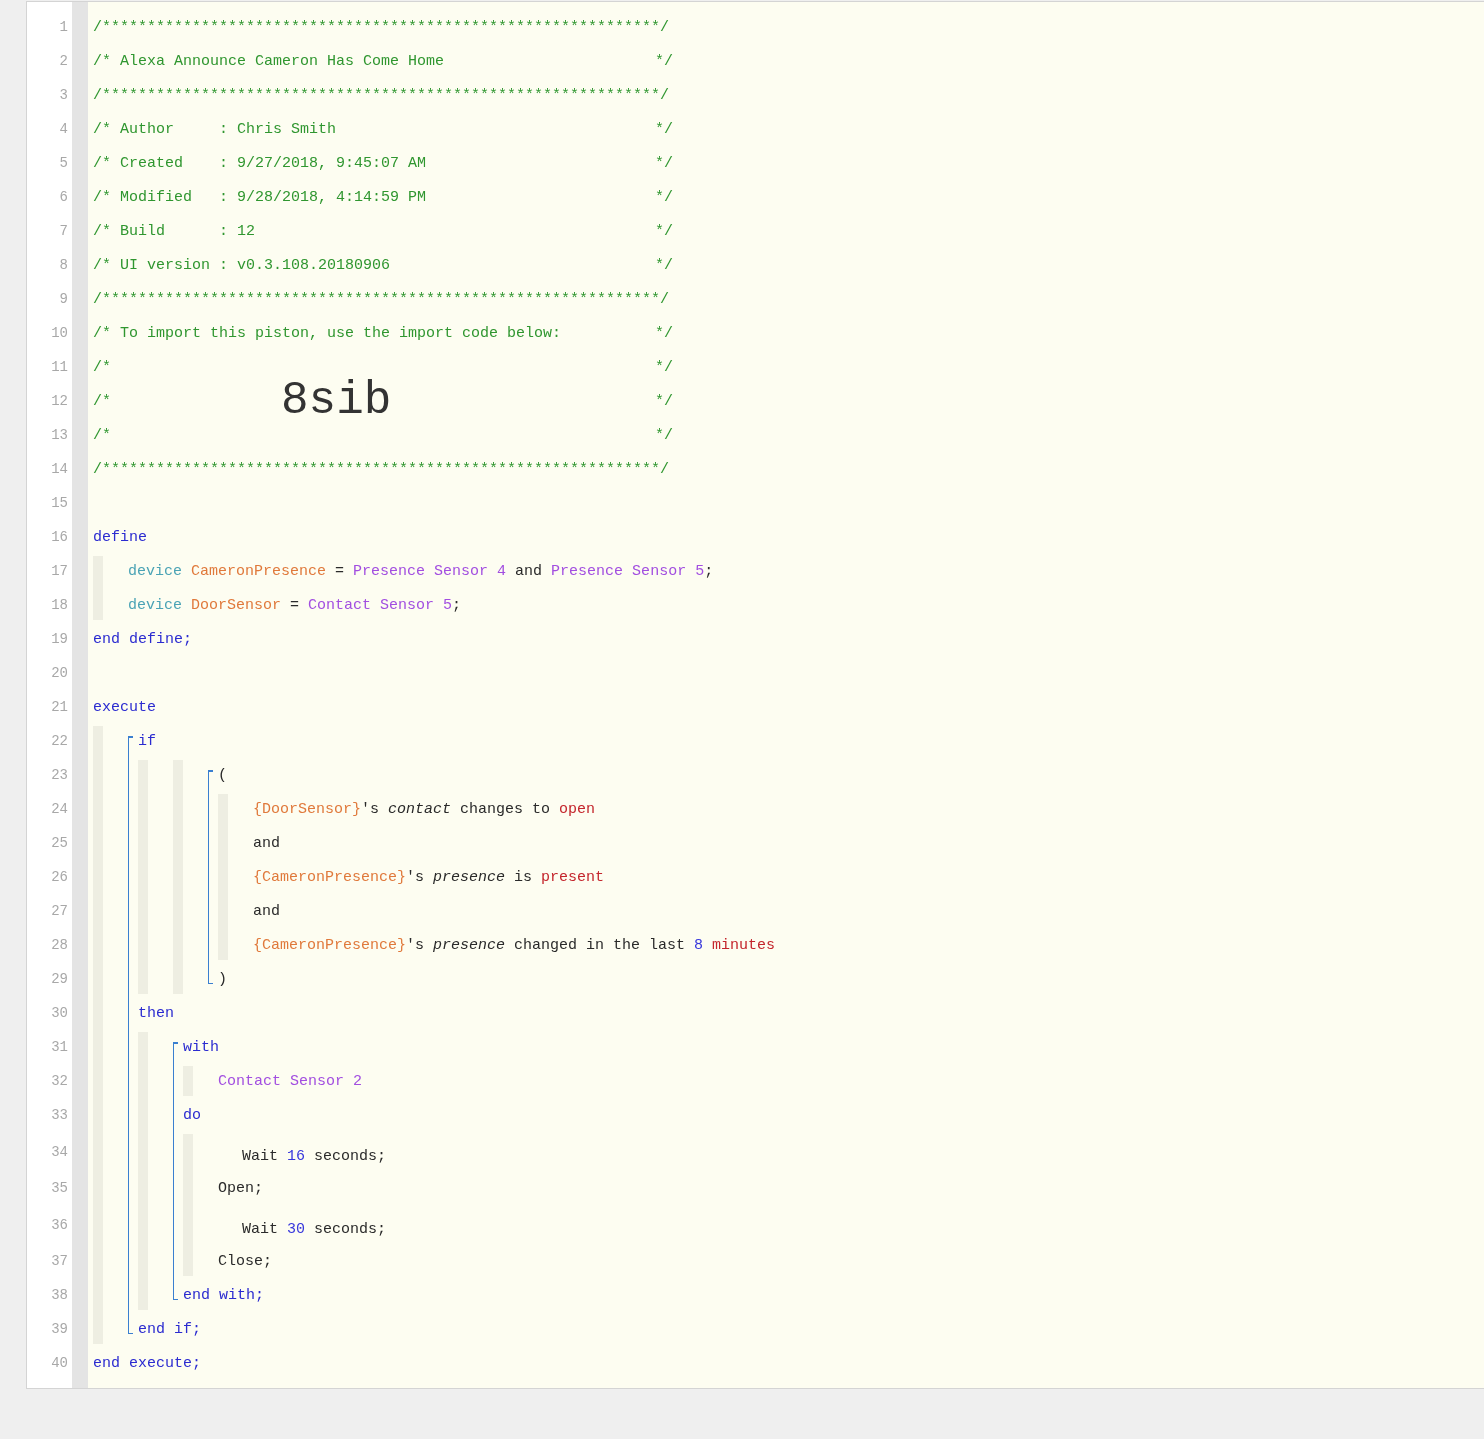 This screenshot has width=1484, height=1439. What do you see at coordinates (506, 809) in the screenshot?
I see `code-text: changes to` at bounding box center [506, 809].